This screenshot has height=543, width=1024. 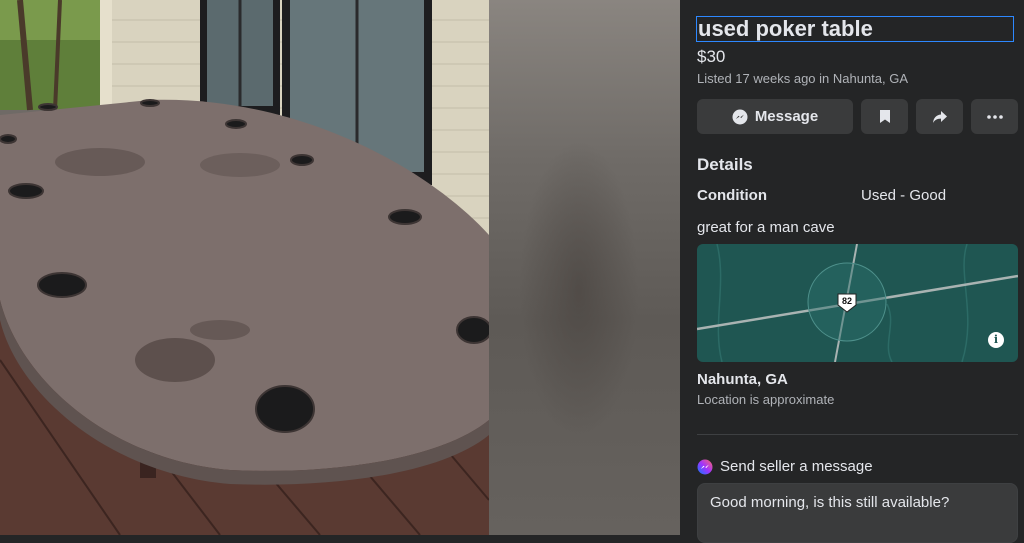 I want to click on condition-value: Used - Good, so click(x=904, y=195).